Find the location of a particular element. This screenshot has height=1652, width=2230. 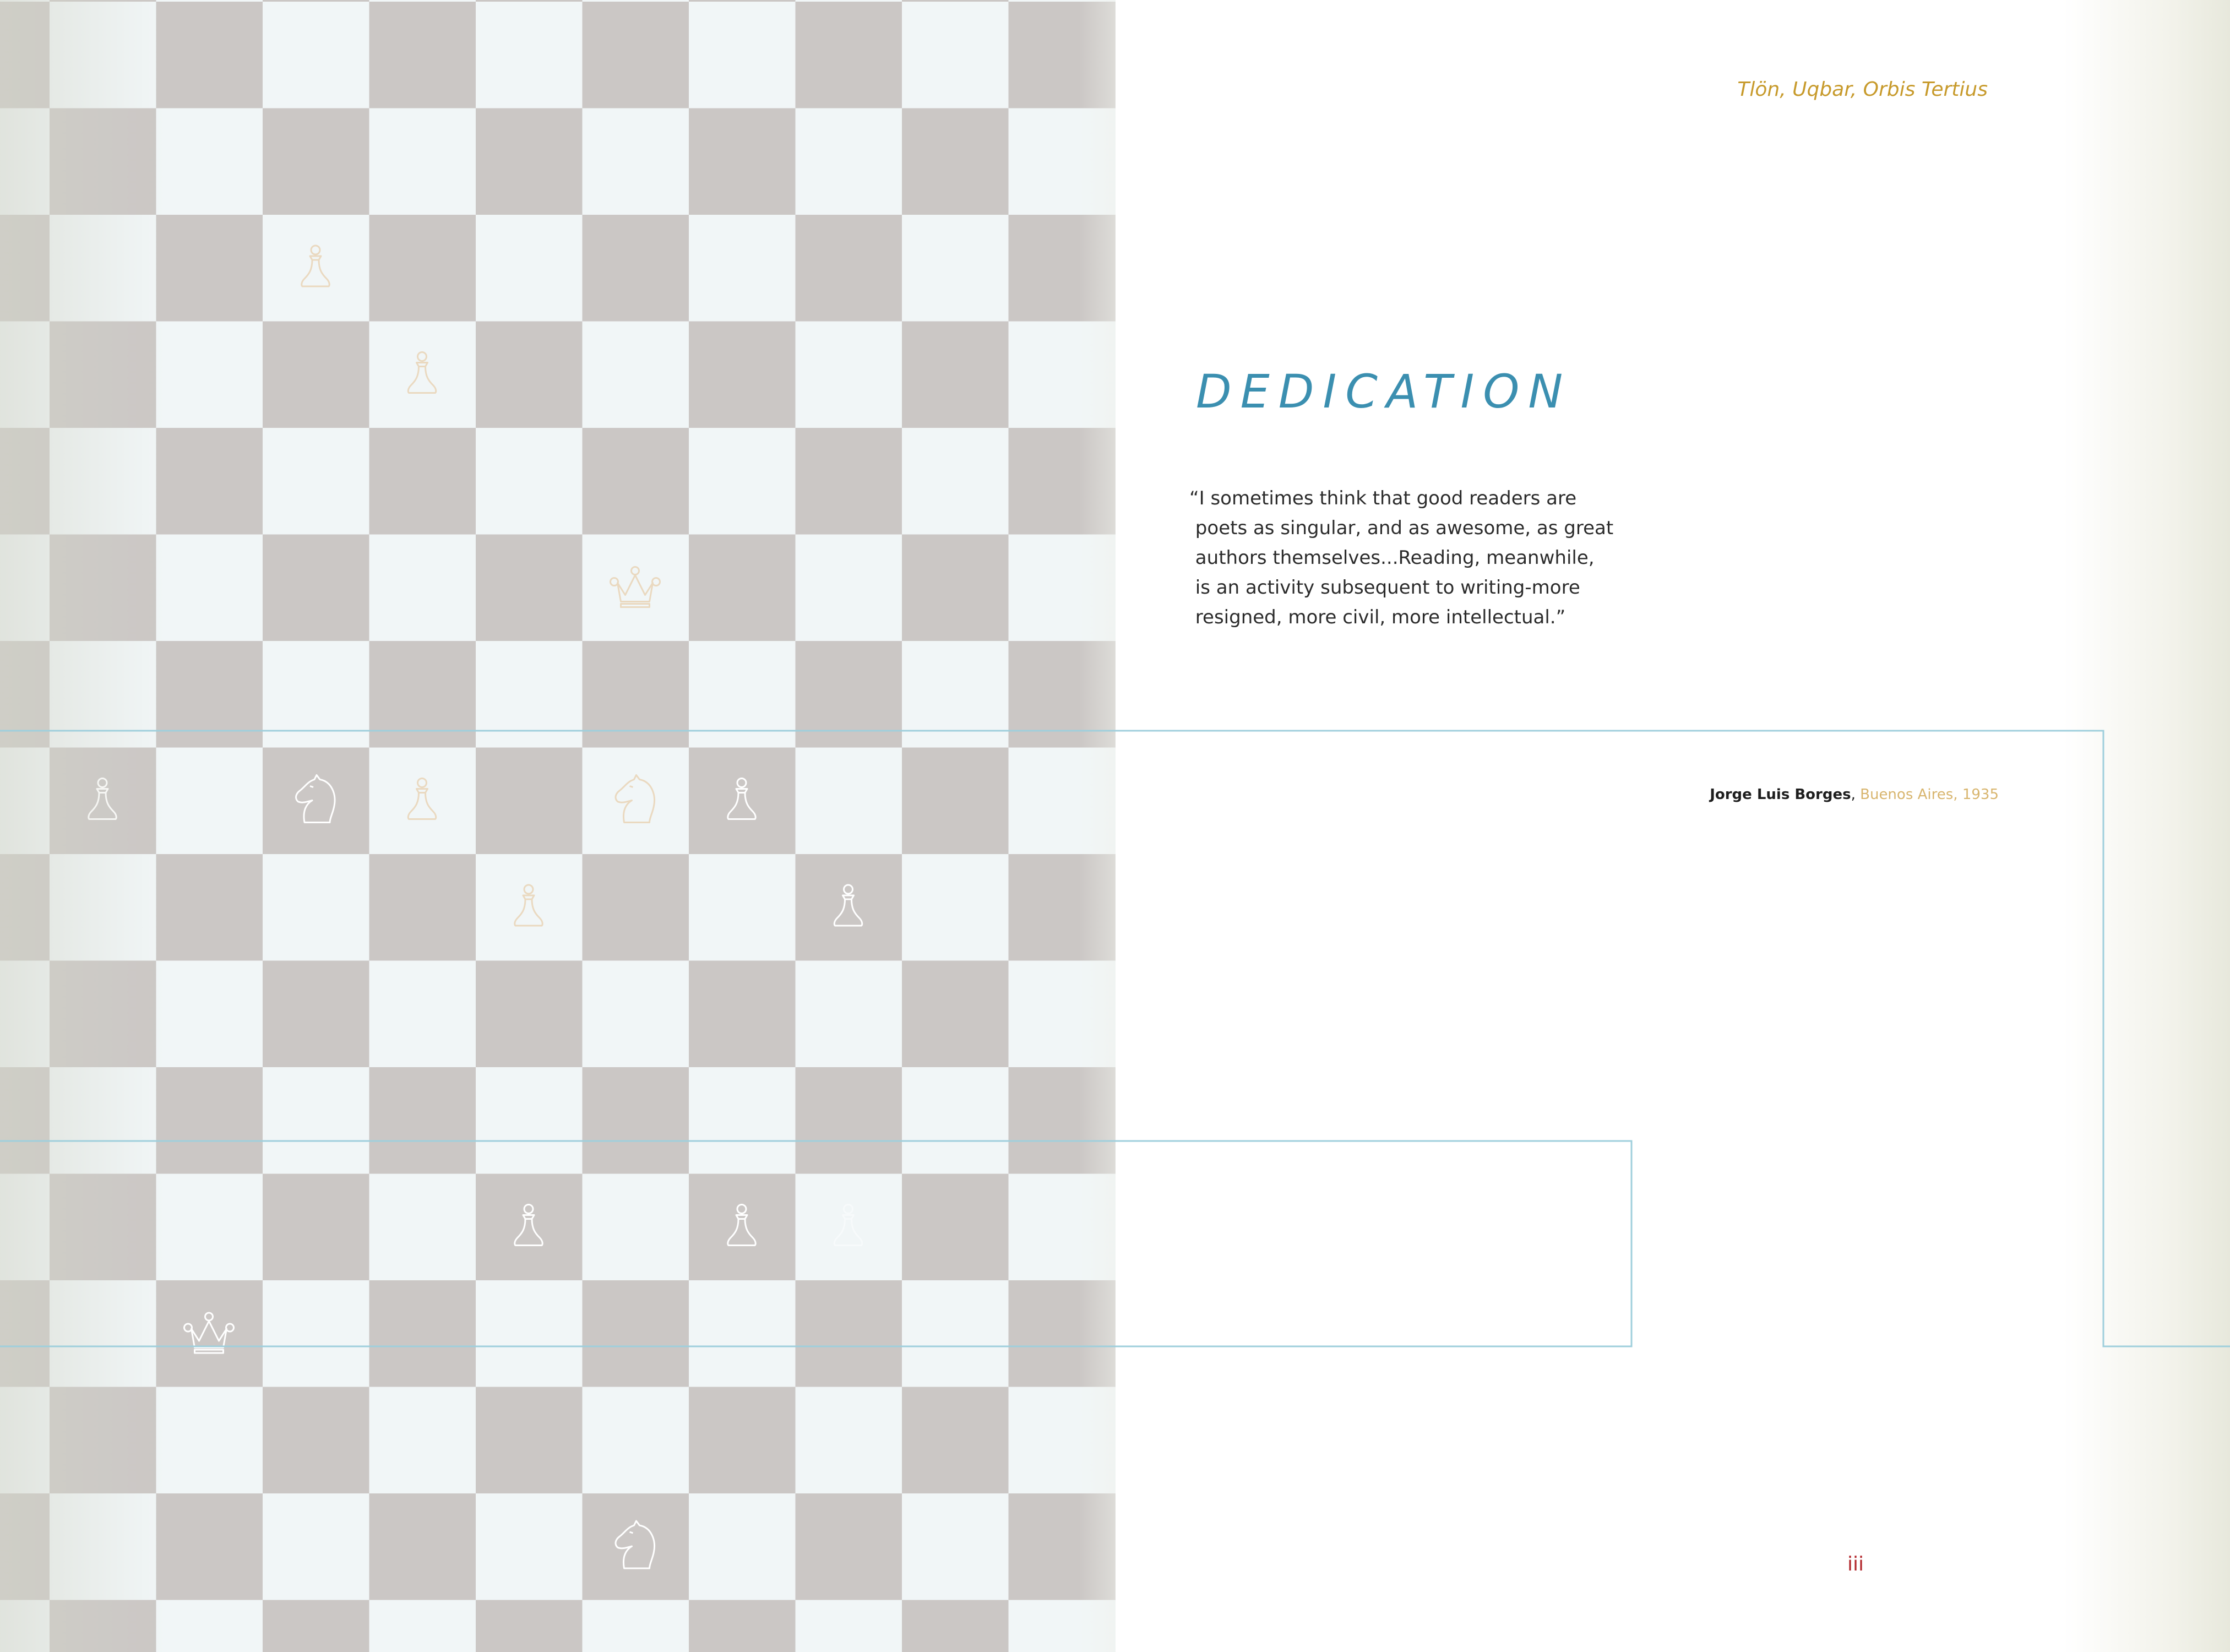

running-title: Tlön, Uqbar, Orbis Tertius is located at coordinates (1862, 89).